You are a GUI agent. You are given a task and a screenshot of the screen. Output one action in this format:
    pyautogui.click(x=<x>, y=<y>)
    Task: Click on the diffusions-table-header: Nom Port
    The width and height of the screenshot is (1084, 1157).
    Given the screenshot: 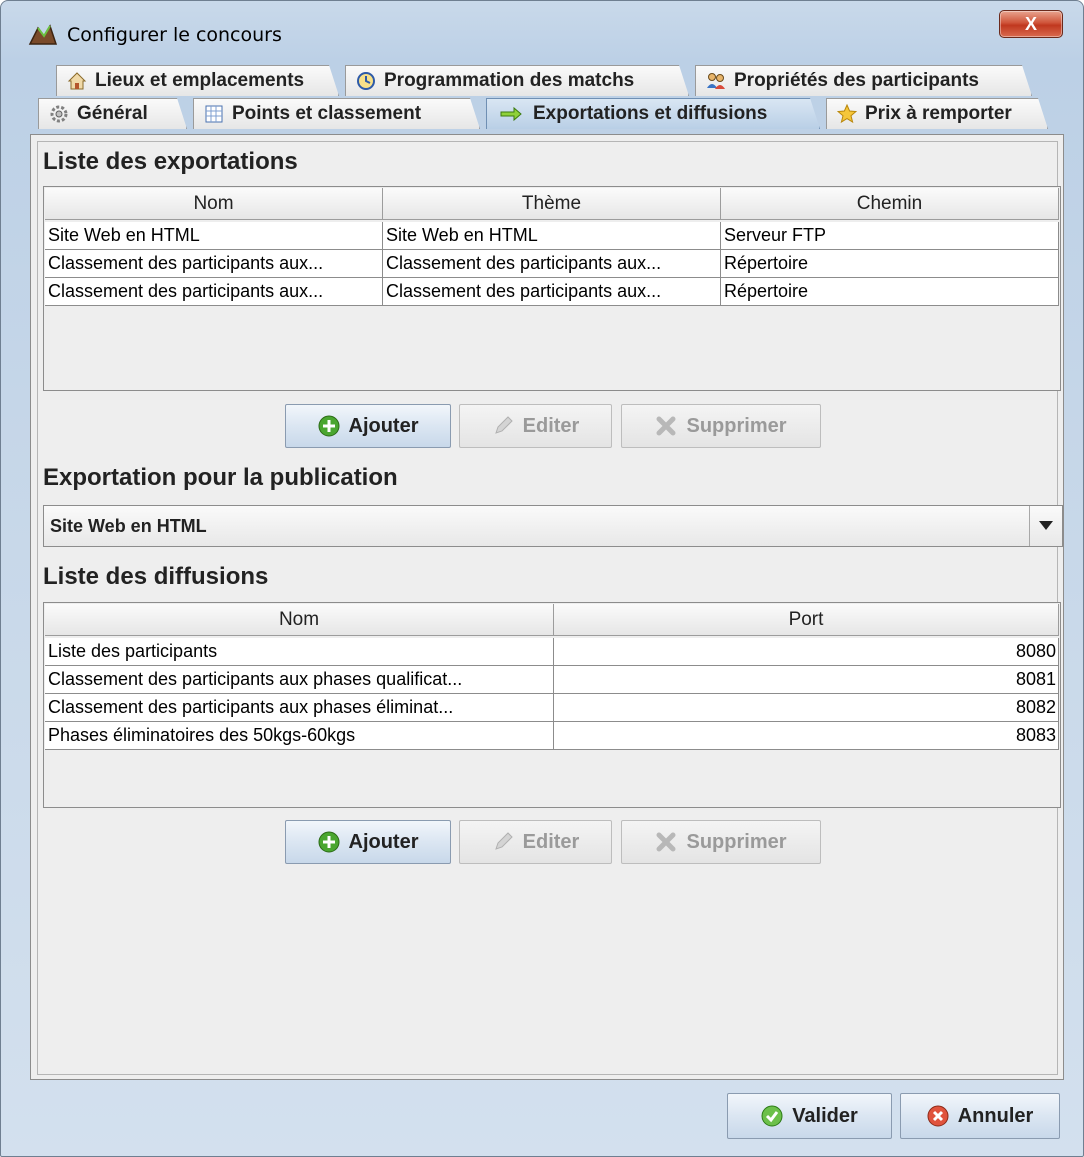 What is the action you would take?
    pyautogui.click(x=552, y=620)
    